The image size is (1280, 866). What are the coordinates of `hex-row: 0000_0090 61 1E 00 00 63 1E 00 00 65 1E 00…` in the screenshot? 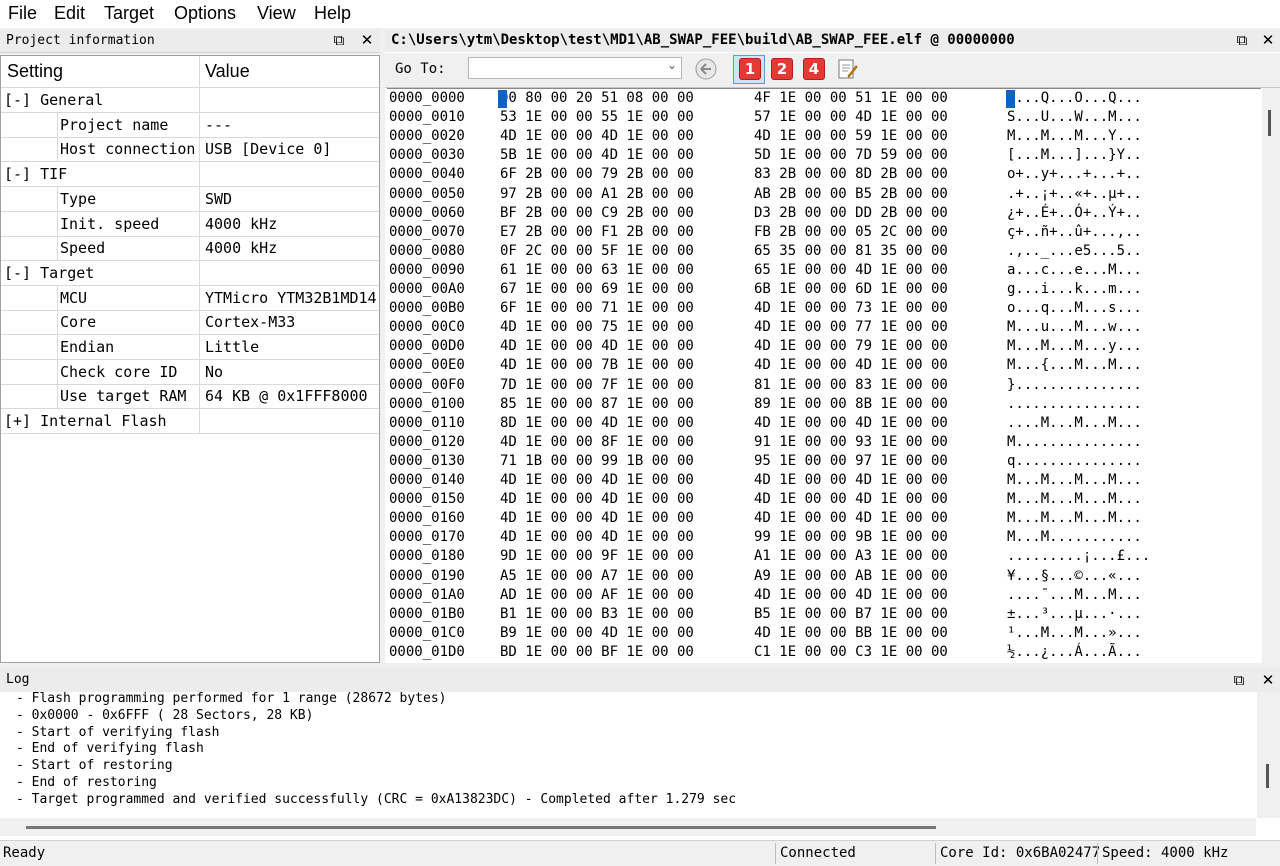 It's located at (824, 270).